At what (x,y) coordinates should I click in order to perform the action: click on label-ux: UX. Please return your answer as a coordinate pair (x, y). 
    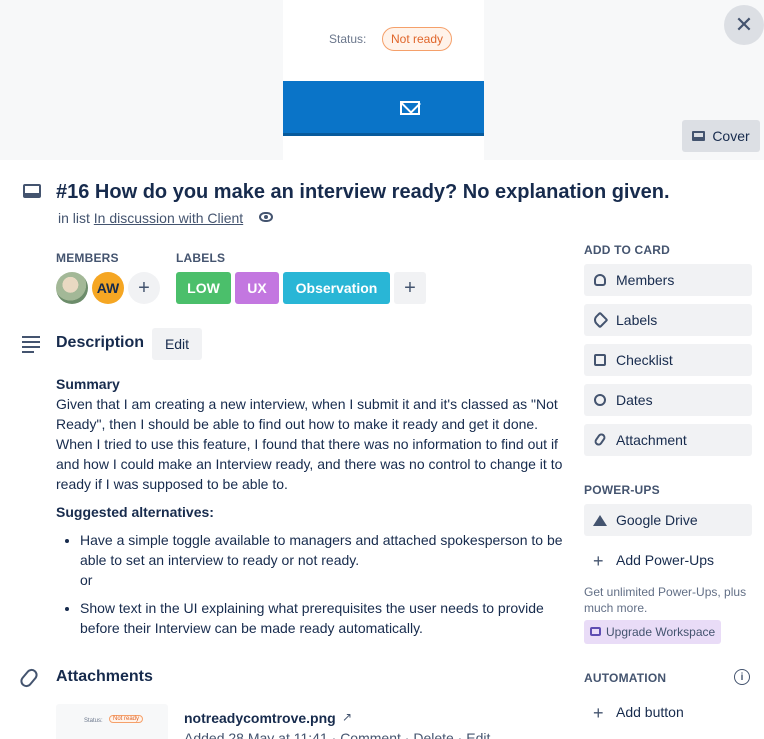
    Looking at the image, I should click on (257, 288).